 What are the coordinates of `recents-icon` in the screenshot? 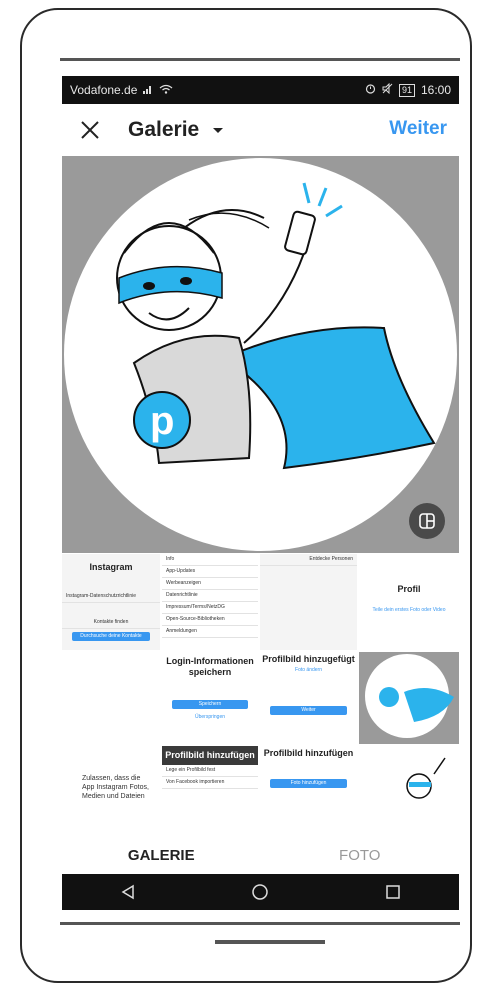 It's located at (393, 892).